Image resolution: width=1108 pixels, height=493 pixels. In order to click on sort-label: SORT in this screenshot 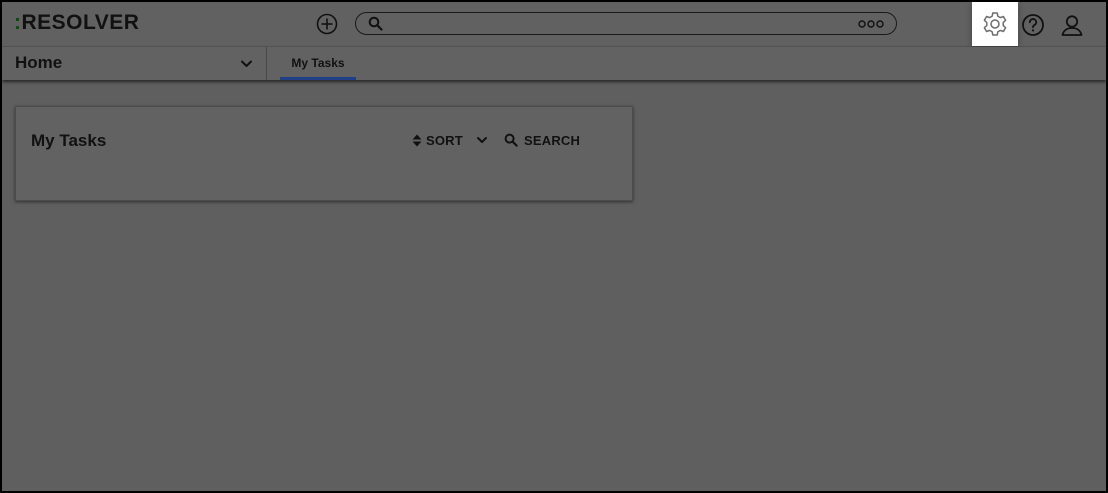, I will do `click(444, 140)`.